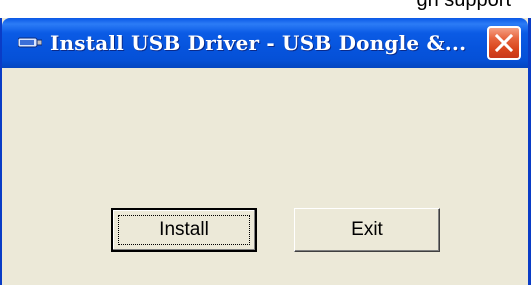 The width and height of the screenshot is (531, 285). I want to click on close-icon, so click(504, 43).